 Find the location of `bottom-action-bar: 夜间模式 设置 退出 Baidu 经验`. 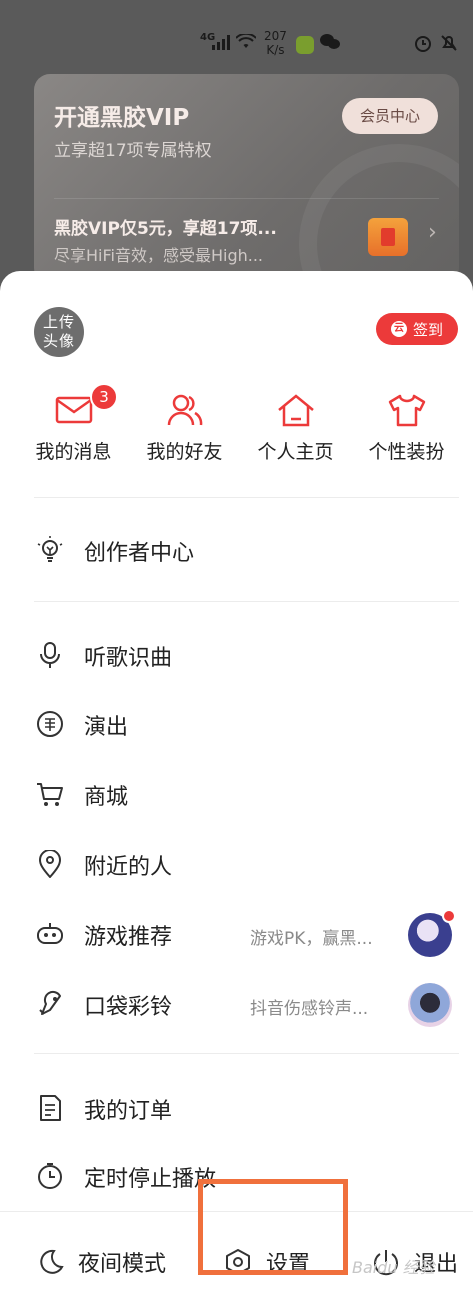

bottom-action-bar: 夜间模式 设置 退出 Baidu 经验 is located at coordinates (236, 1241).